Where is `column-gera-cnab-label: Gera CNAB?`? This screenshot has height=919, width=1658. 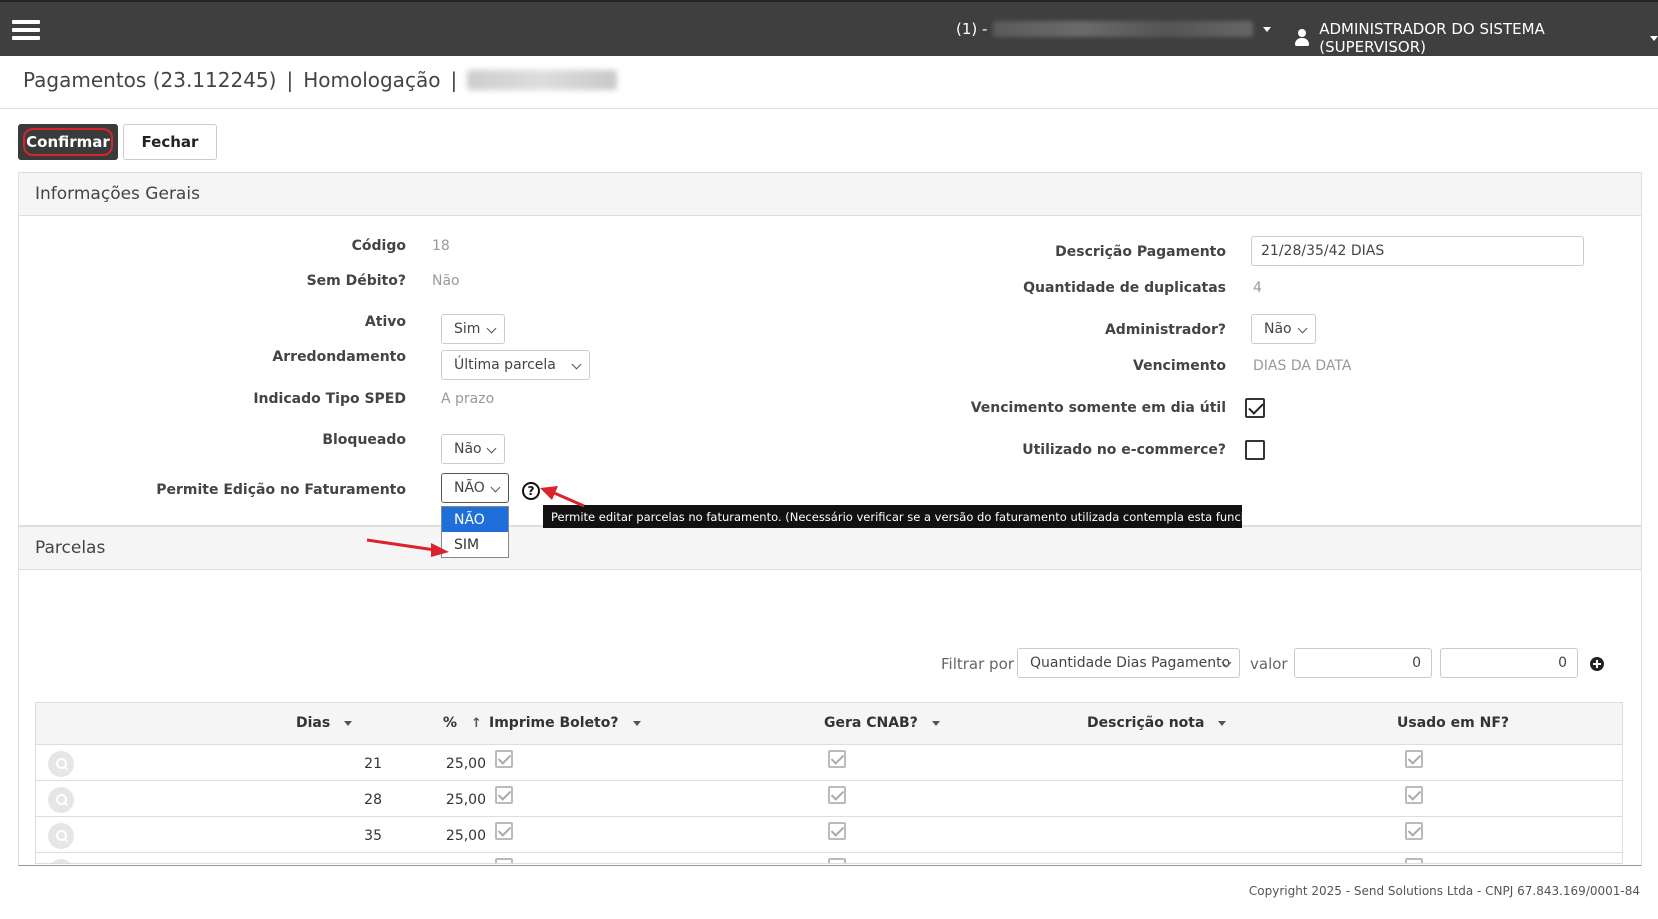 column-gera-cnab-label: Gera CNAB? is located at coordinates (871, 723).